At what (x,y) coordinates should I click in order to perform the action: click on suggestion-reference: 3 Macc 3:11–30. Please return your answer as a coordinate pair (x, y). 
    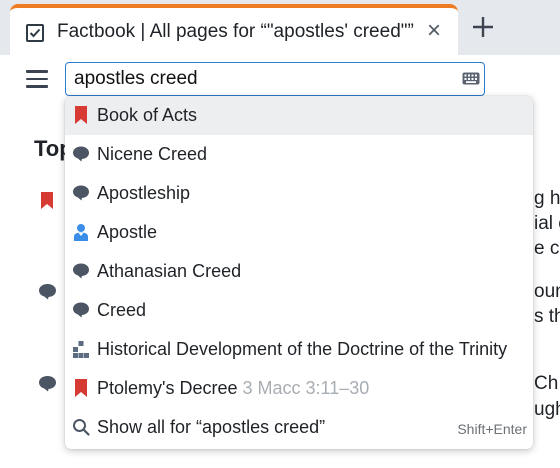
    Looking at the image, I should click on (306, 388).